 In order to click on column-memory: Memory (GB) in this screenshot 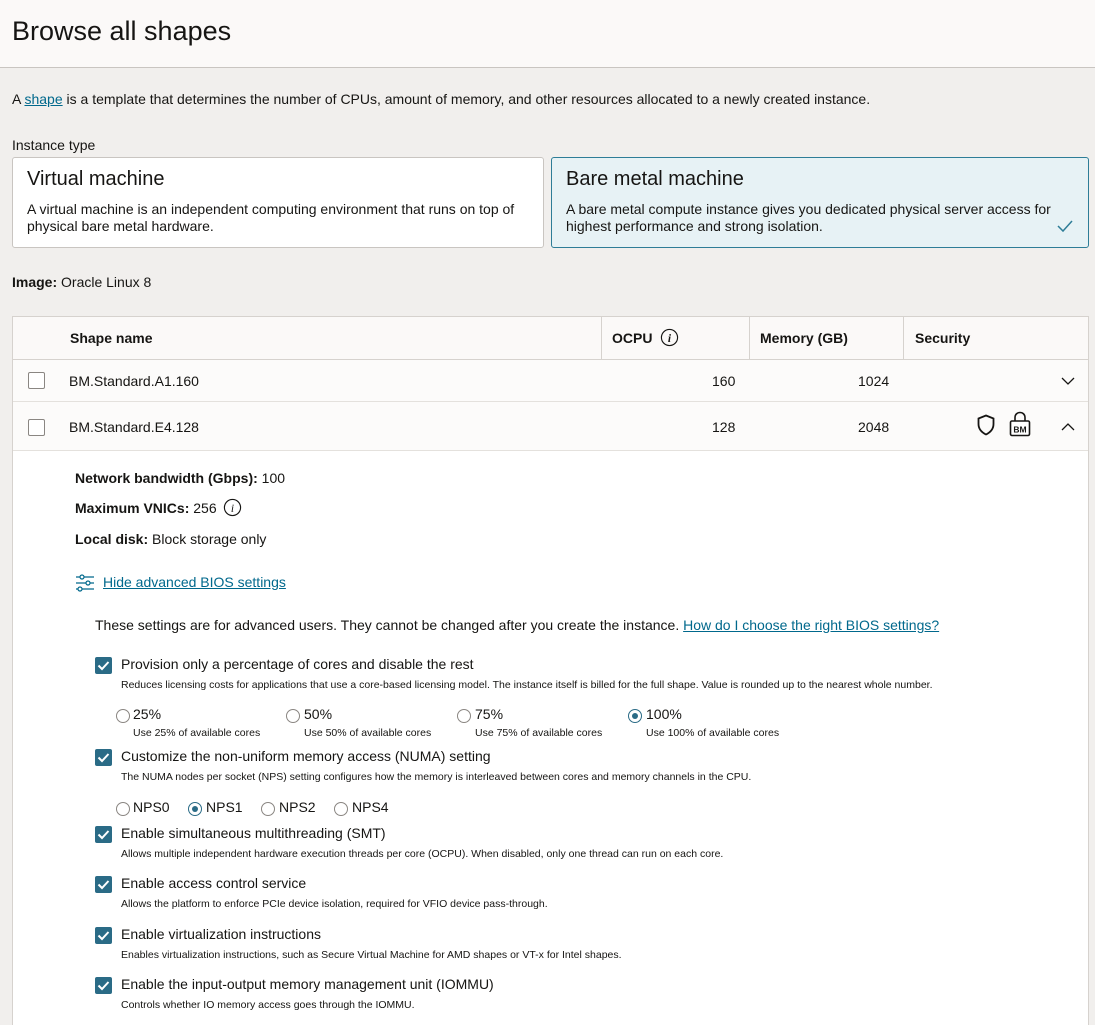, I will do `click(804, 338)`.